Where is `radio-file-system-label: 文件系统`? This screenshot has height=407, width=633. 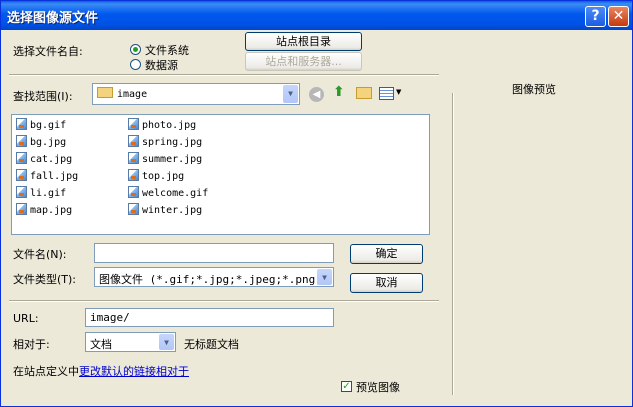
radio-file-system-label: 文件系统 is located at coordinates (167, 50).